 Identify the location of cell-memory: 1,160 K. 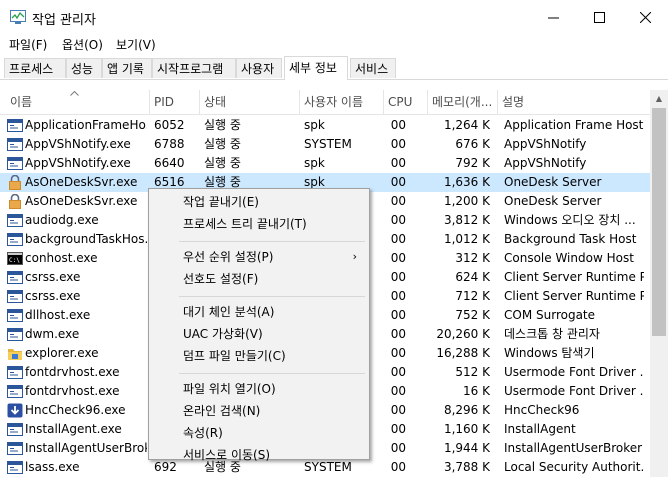
(466, 429).